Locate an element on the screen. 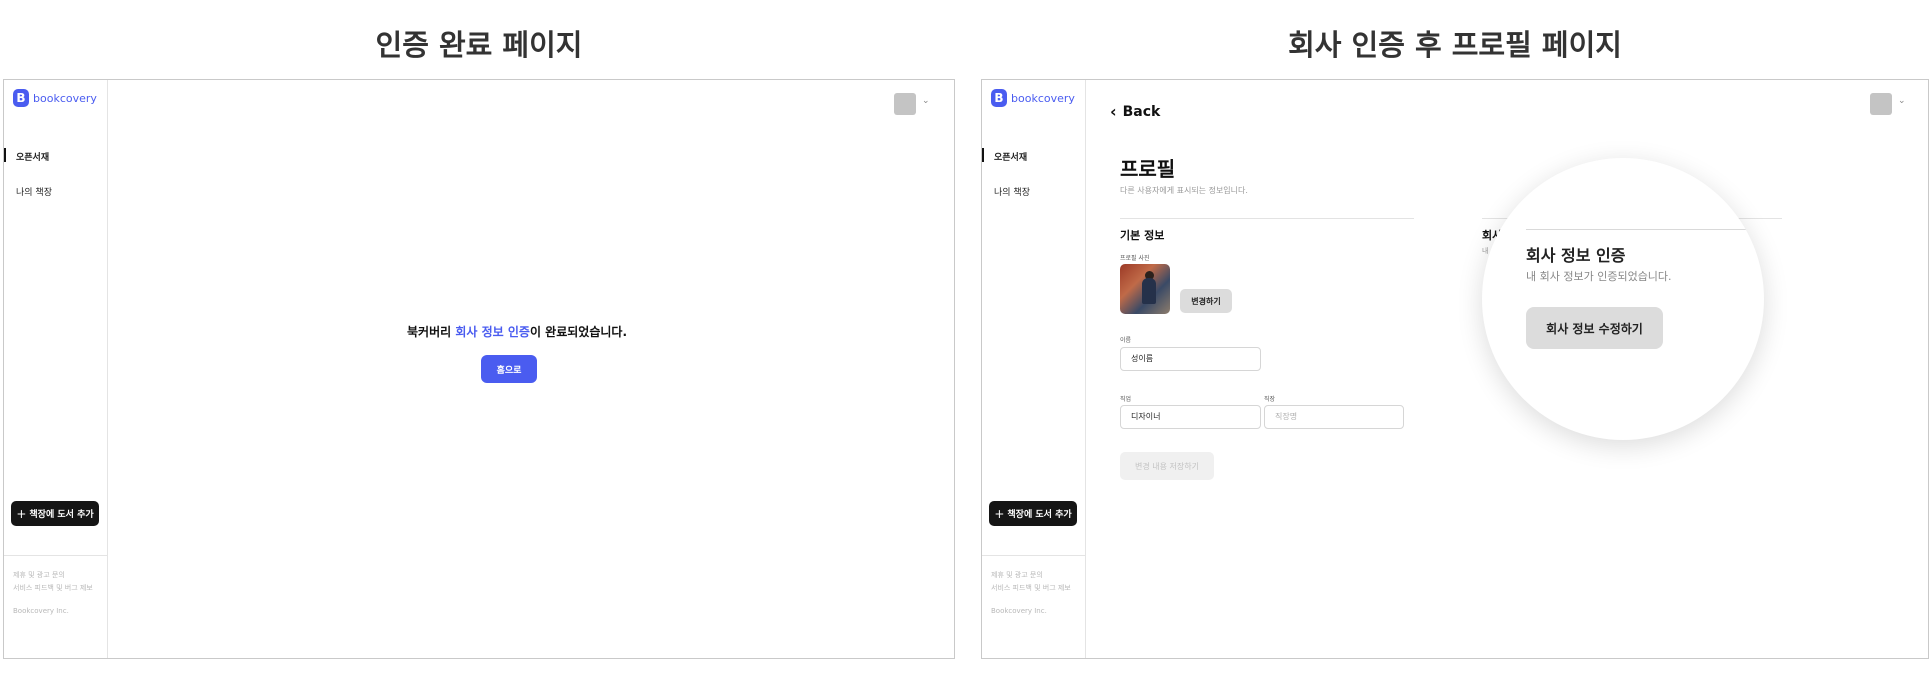  save-changes-button: 변경 내용 저장하기 is located at coordinates (1167, 466).